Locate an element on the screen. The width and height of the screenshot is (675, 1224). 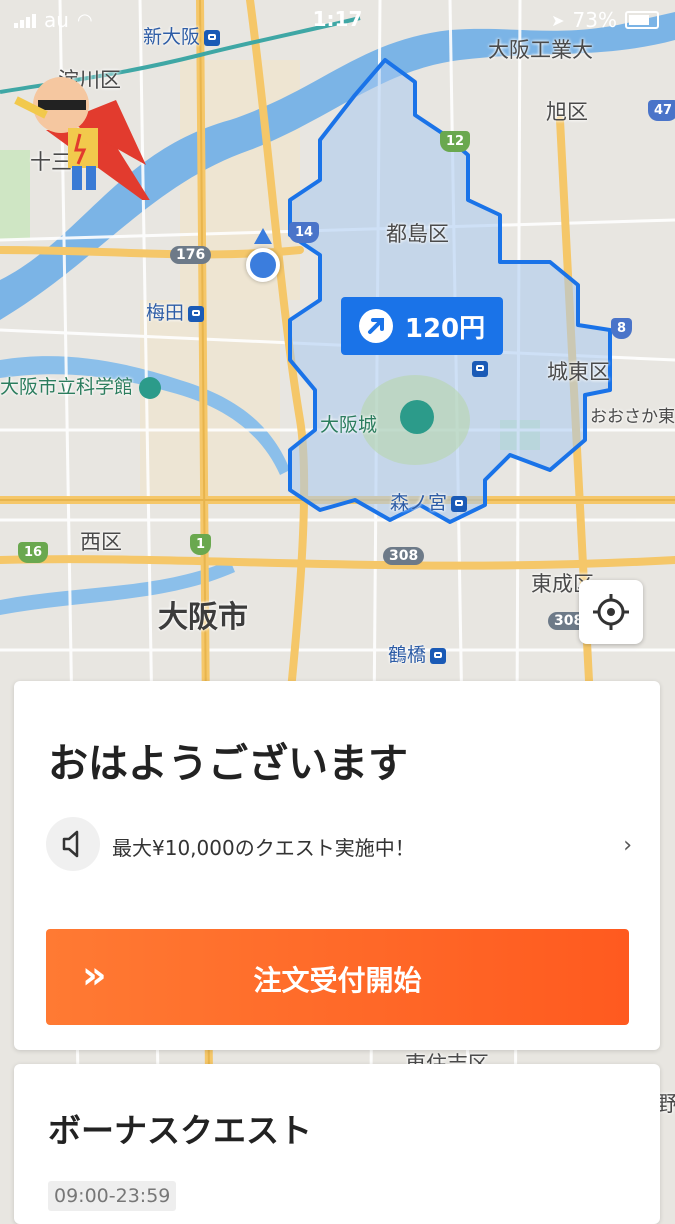
start-accepting-orders-button: » 注文受付開始 is located at coordinates (337, 977).